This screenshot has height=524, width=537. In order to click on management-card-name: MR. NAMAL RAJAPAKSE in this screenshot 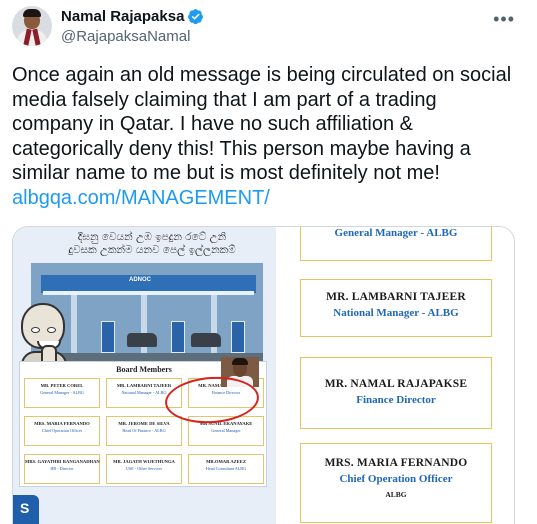, I will do `click(396, 384)`.